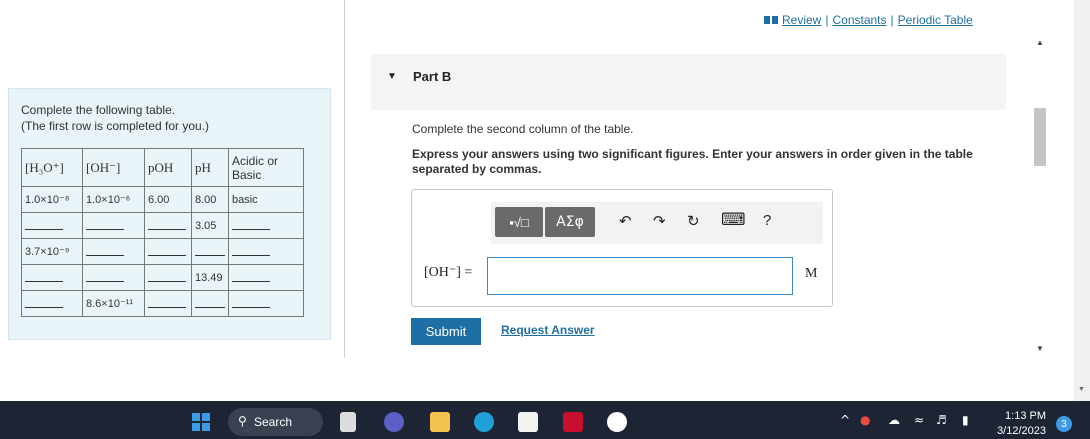  What do you see at coordinates (52, 251) in the screenshot?
I see `cell-h3o: 3.7×10⁻⁹` at bounding box center [52, 251].